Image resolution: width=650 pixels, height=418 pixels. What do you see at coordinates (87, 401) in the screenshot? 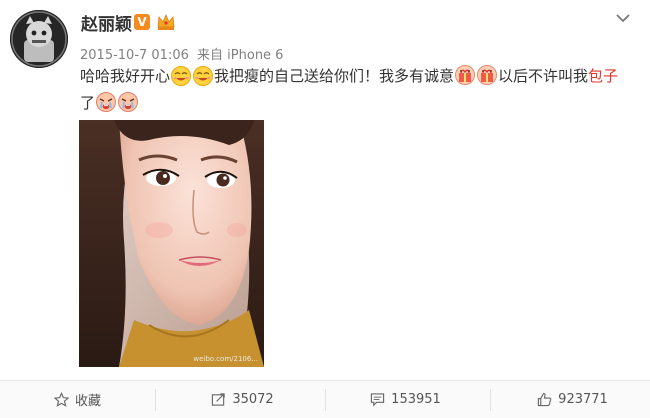
I see `favorite-label: 收藏` at bounding box center [87, 401].